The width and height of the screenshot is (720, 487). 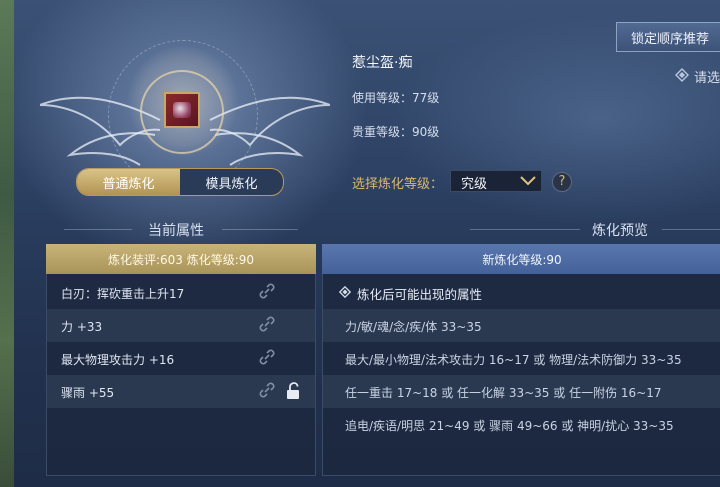 What do you see at coordinates (562, 182) in the screenshot?
I see `help-button: ?` at bounding box center [562, 182].